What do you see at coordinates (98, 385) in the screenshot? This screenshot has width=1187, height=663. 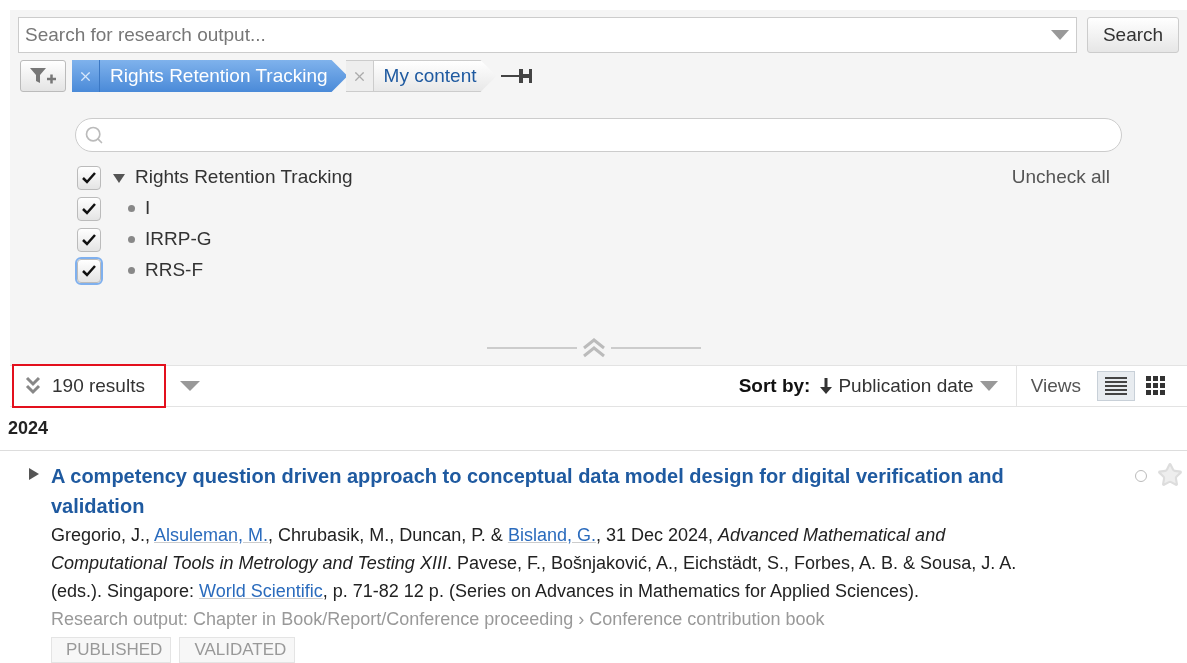 I see `results-count-text: 190 results` at bounding box center [98, 385].